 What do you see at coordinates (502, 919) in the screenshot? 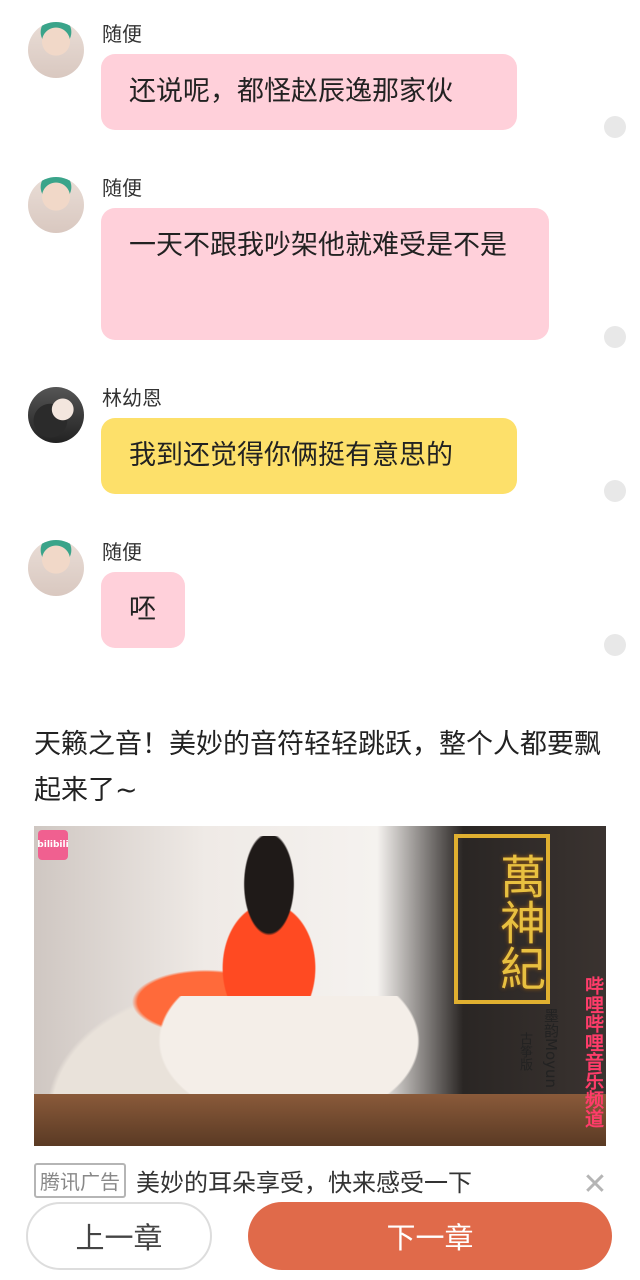
I see `ad-image-title: 萬神紀` at bounding box center [502, 919].